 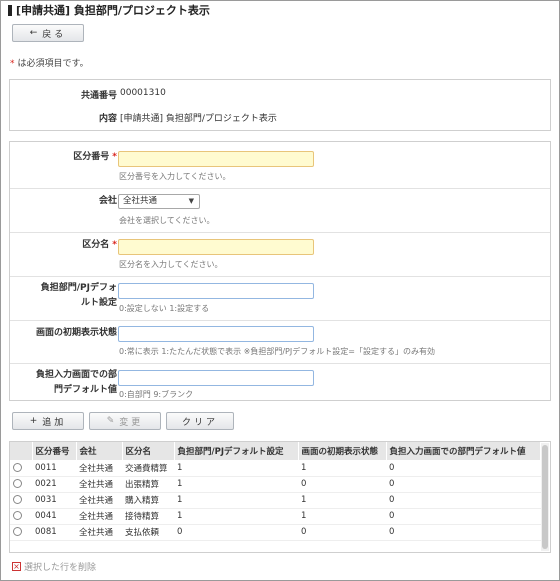 I want to click on company-label: 会社, so click(x=107, y=201).